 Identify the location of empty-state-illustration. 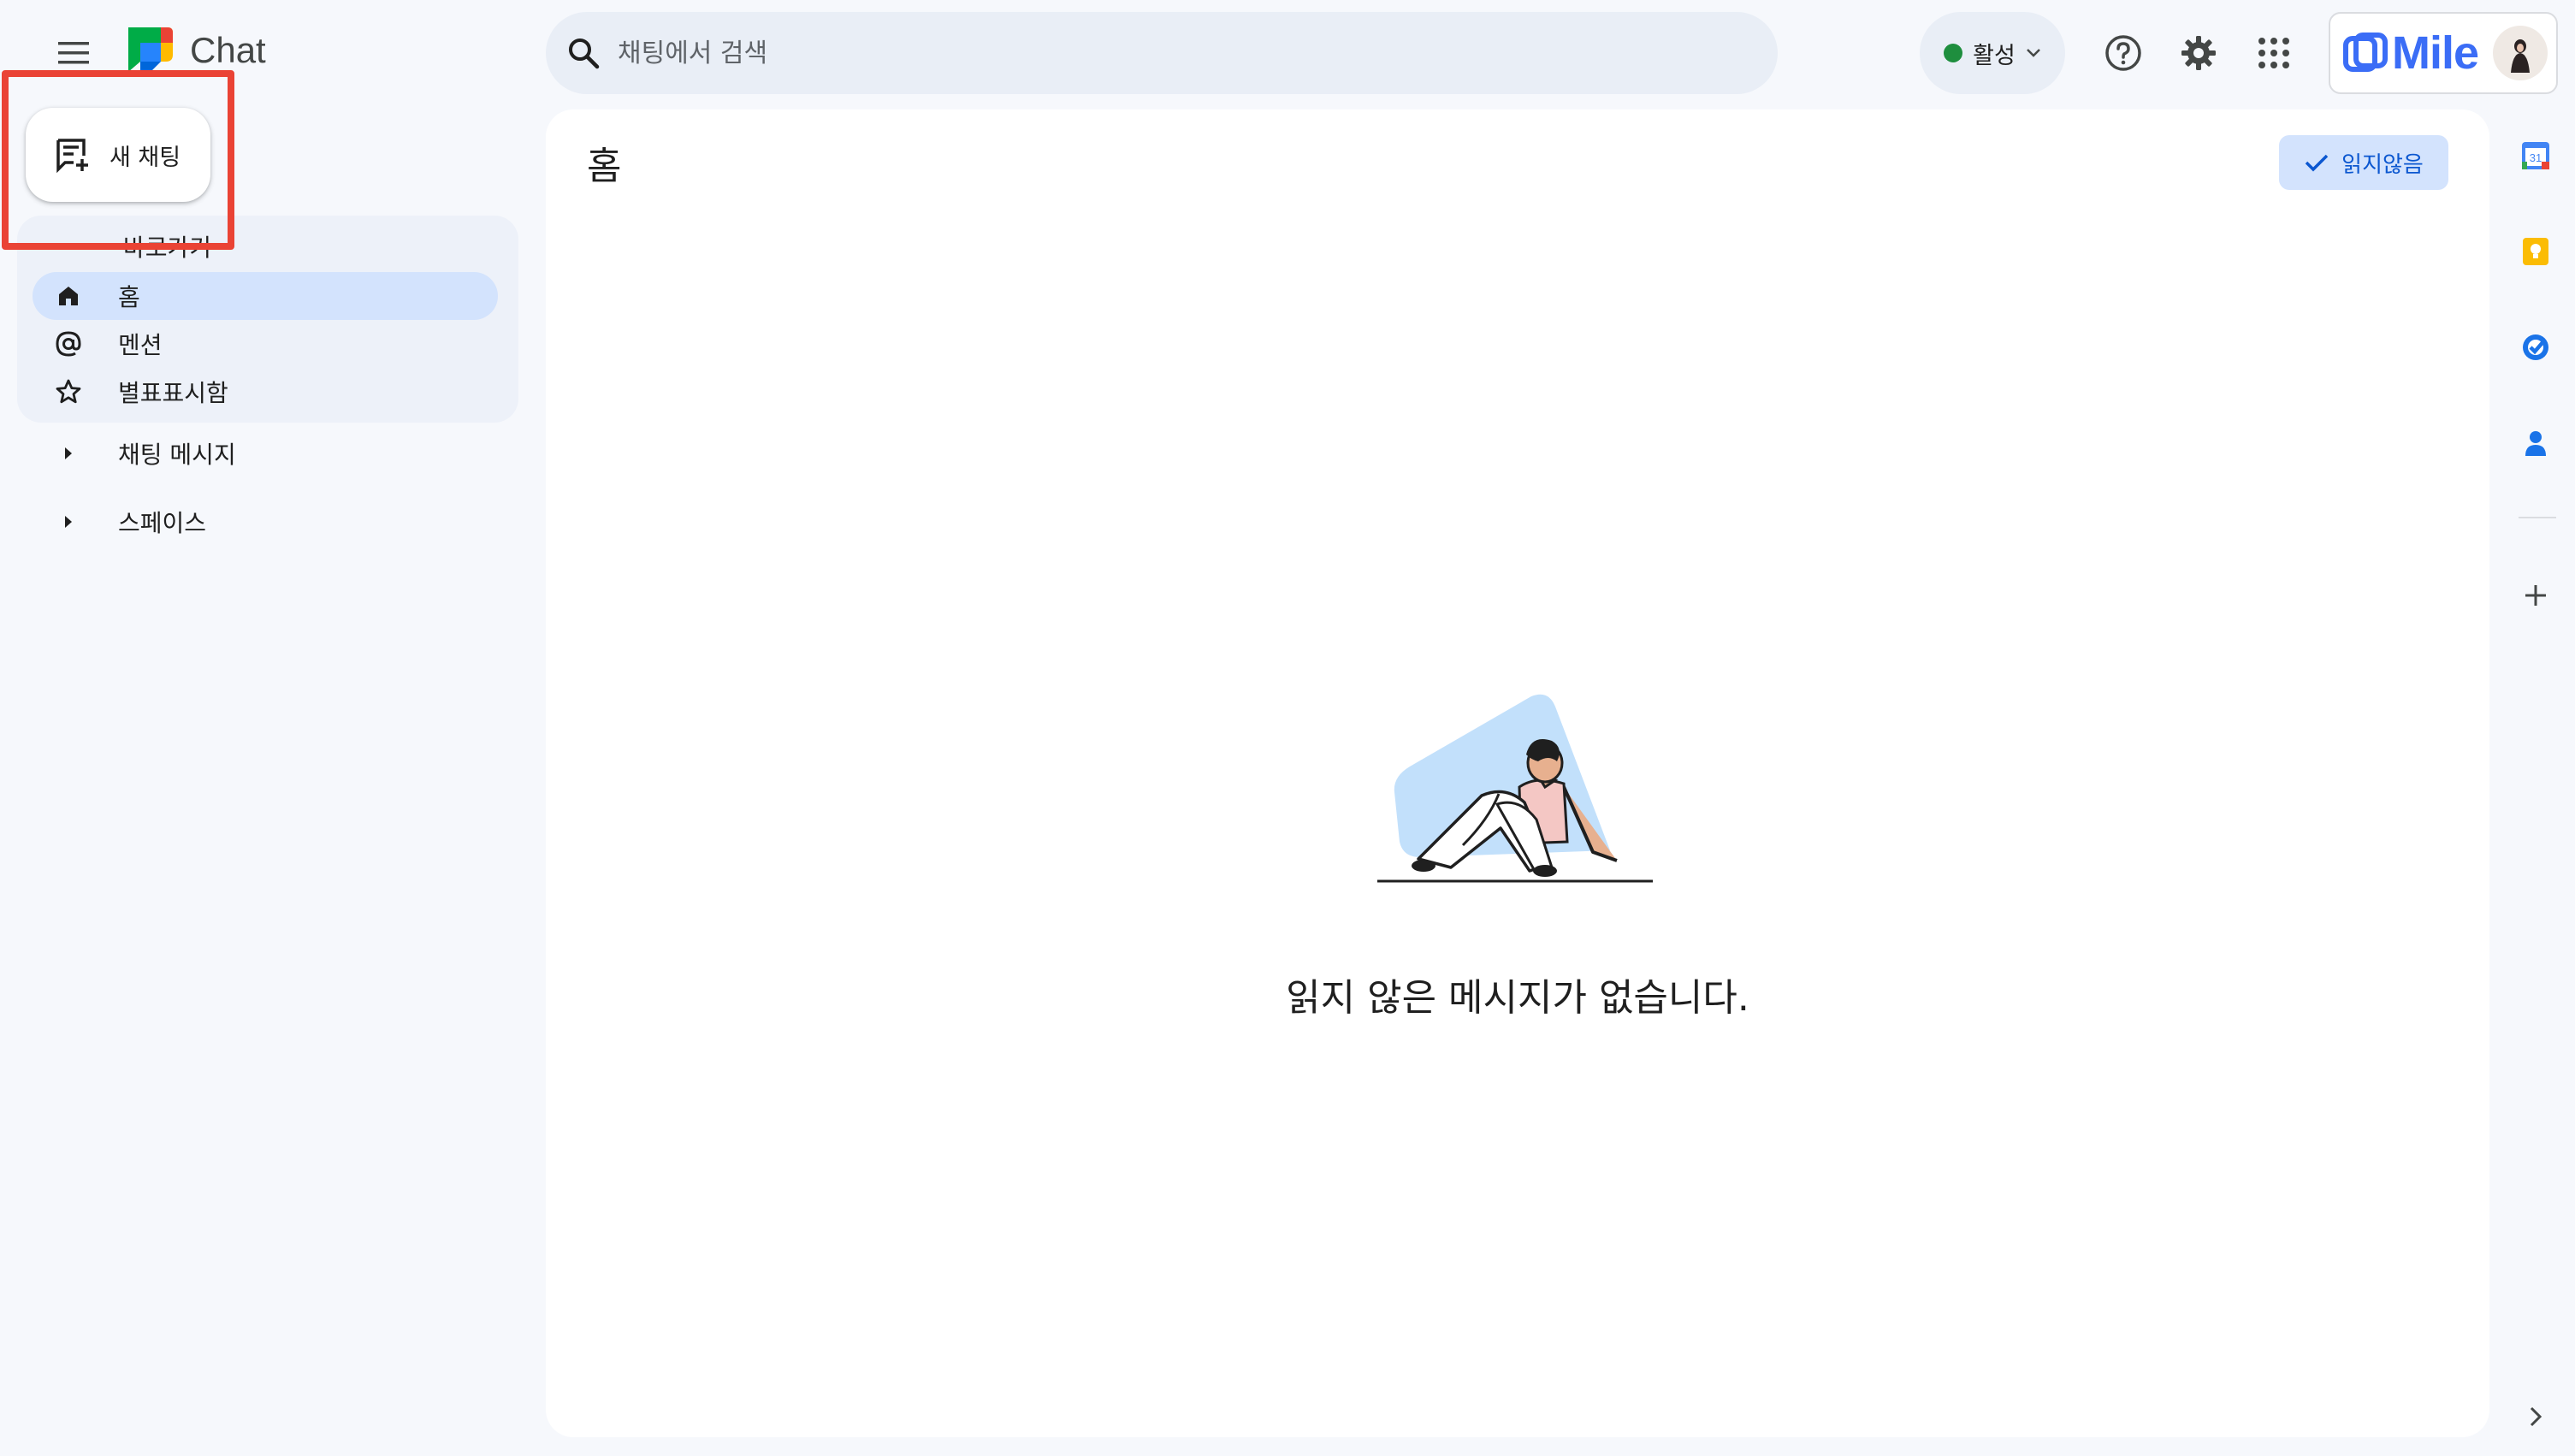
(1515, 788).